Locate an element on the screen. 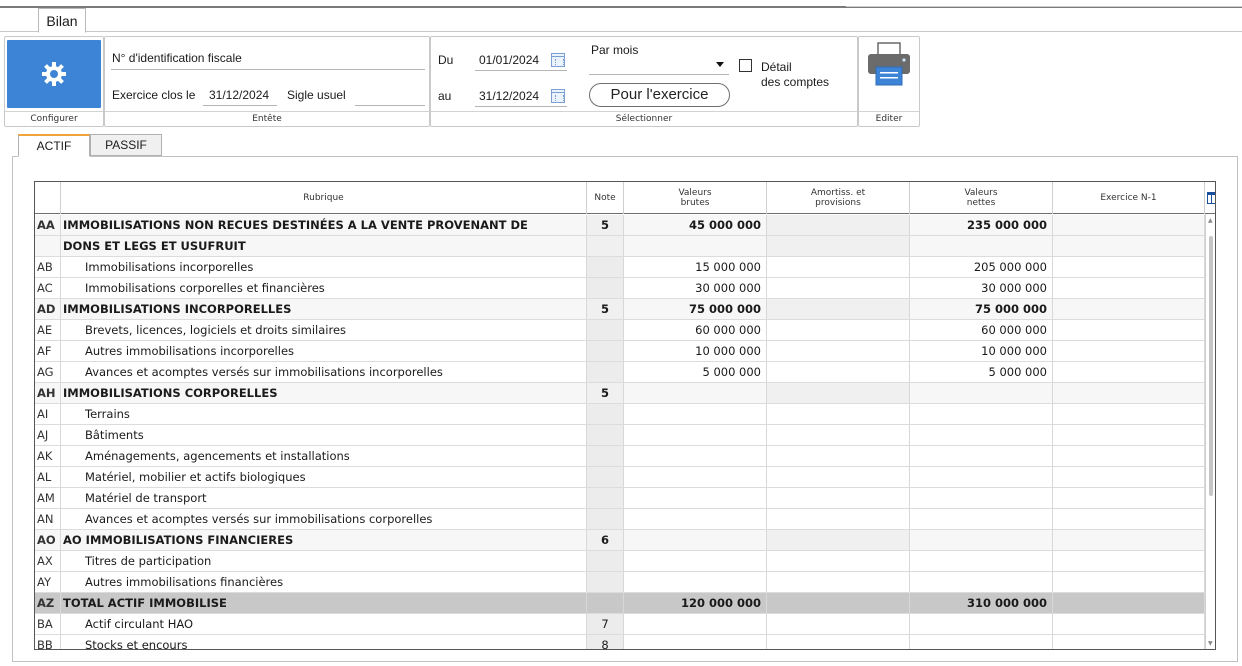 This screenshot has height=666, width=1242. row-valeurs-nettes: 60 000 000 is located at coordinates (981, 330).